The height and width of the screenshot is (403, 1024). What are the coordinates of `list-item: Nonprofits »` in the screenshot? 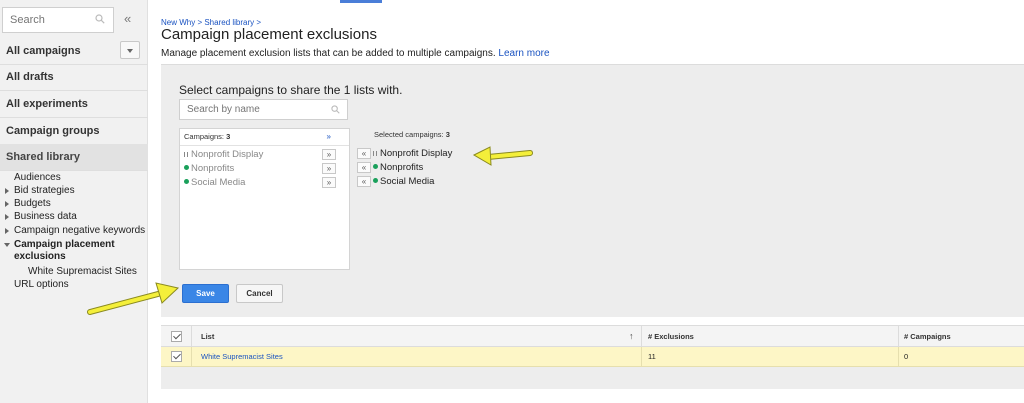 It's located at (264, 169).